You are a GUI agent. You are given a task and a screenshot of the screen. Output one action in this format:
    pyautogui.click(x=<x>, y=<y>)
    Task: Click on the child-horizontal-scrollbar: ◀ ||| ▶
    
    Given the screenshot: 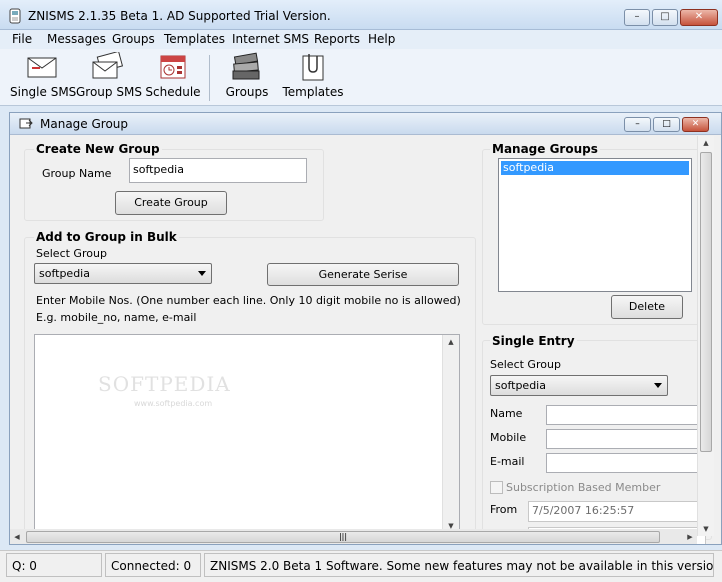 What is the action you would take?
    pyautogui.click(x=353, y=536)
    